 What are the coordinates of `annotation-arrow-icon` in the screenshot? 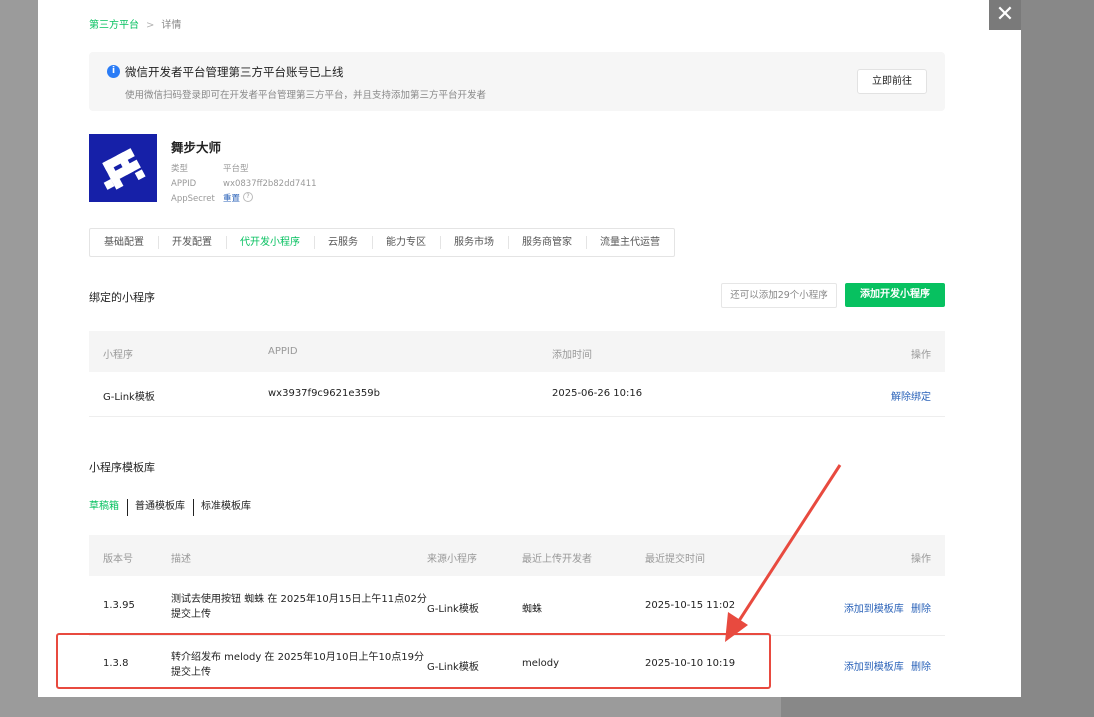 It's located at (783, 553).